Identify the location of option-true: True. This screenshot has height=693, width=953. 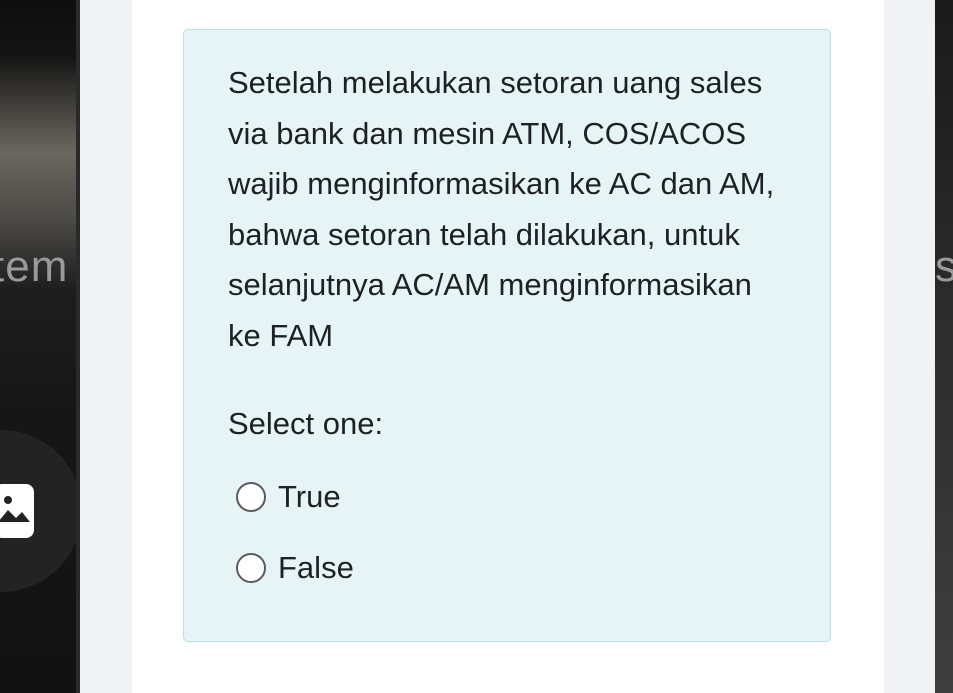
(288, 497).